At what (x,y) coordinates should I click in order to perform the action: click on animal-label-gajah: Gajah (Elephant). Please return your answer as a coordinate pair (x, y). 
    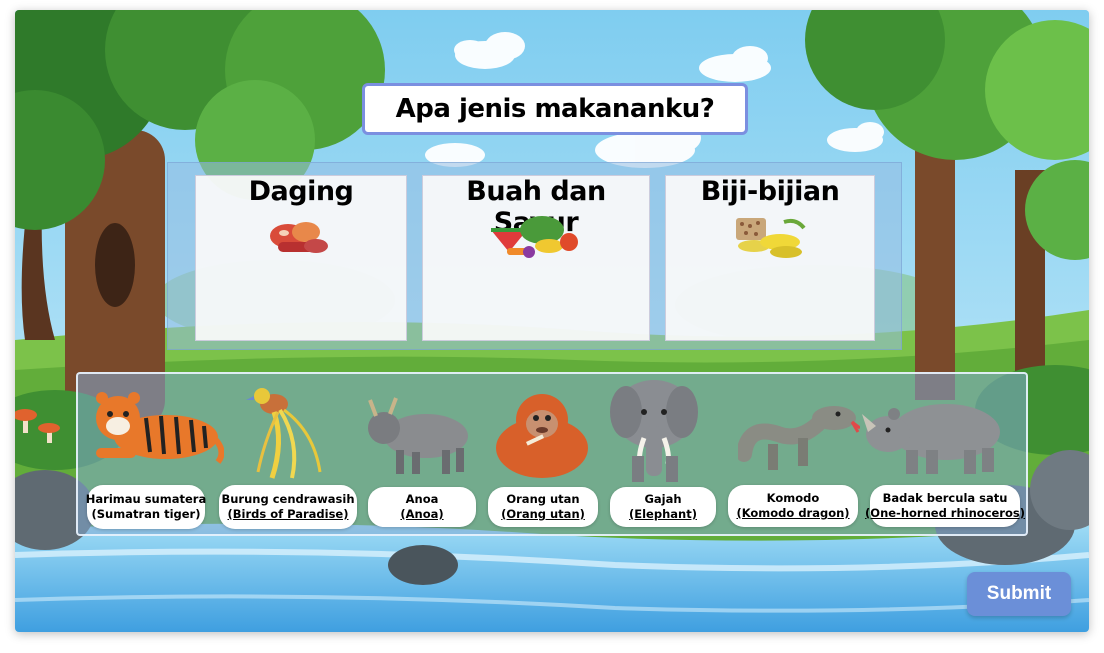
    Looking at the image, I should click on (663, 507).